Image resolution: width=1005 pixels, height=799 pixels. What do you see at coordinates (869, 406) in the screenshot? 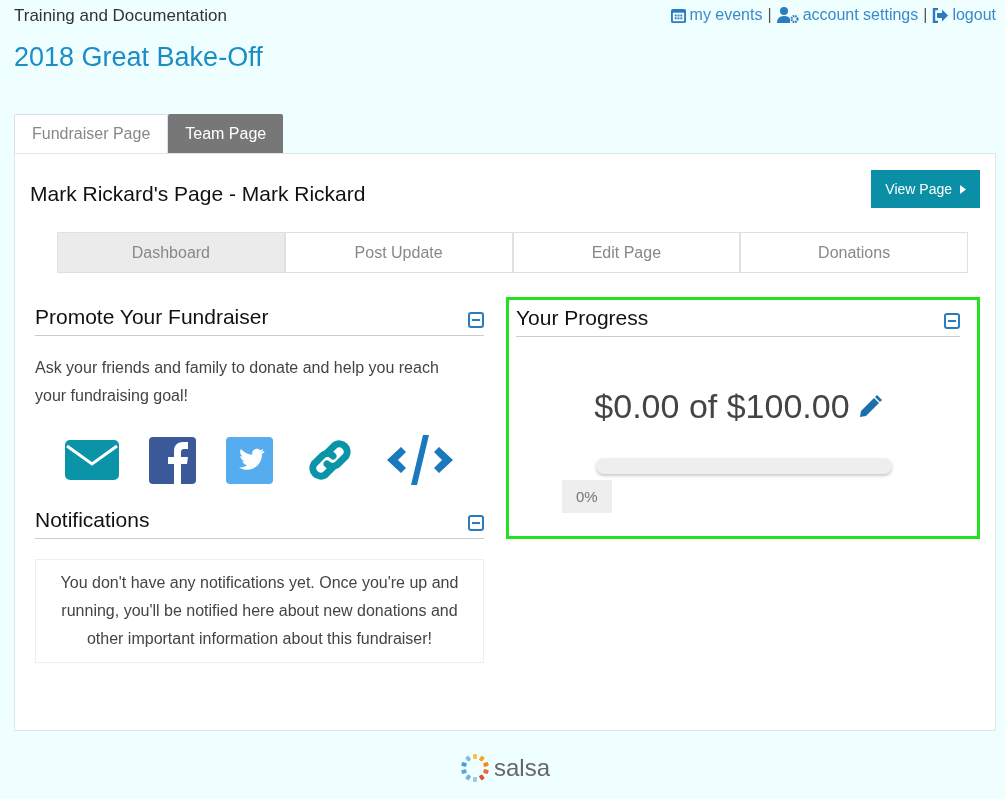
I see `pencil-icon` at bounding box center [869, 406].